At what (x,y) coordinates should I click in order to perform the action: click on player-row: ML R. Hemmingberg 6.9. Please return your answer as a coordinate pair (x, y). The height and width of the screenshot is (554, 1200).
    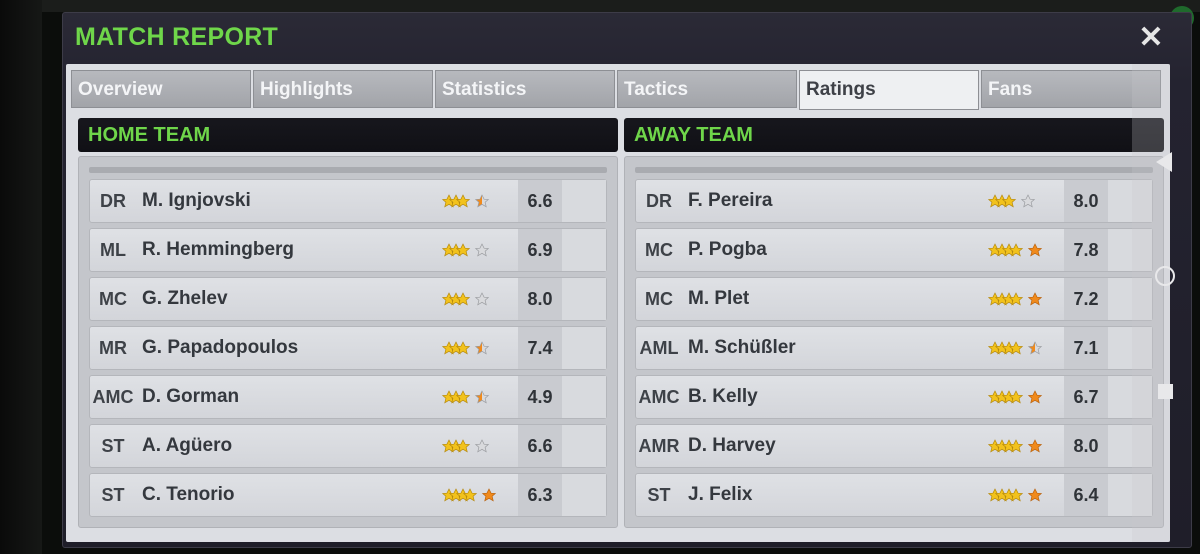
    Looking at the image, I should click on (348, 250).